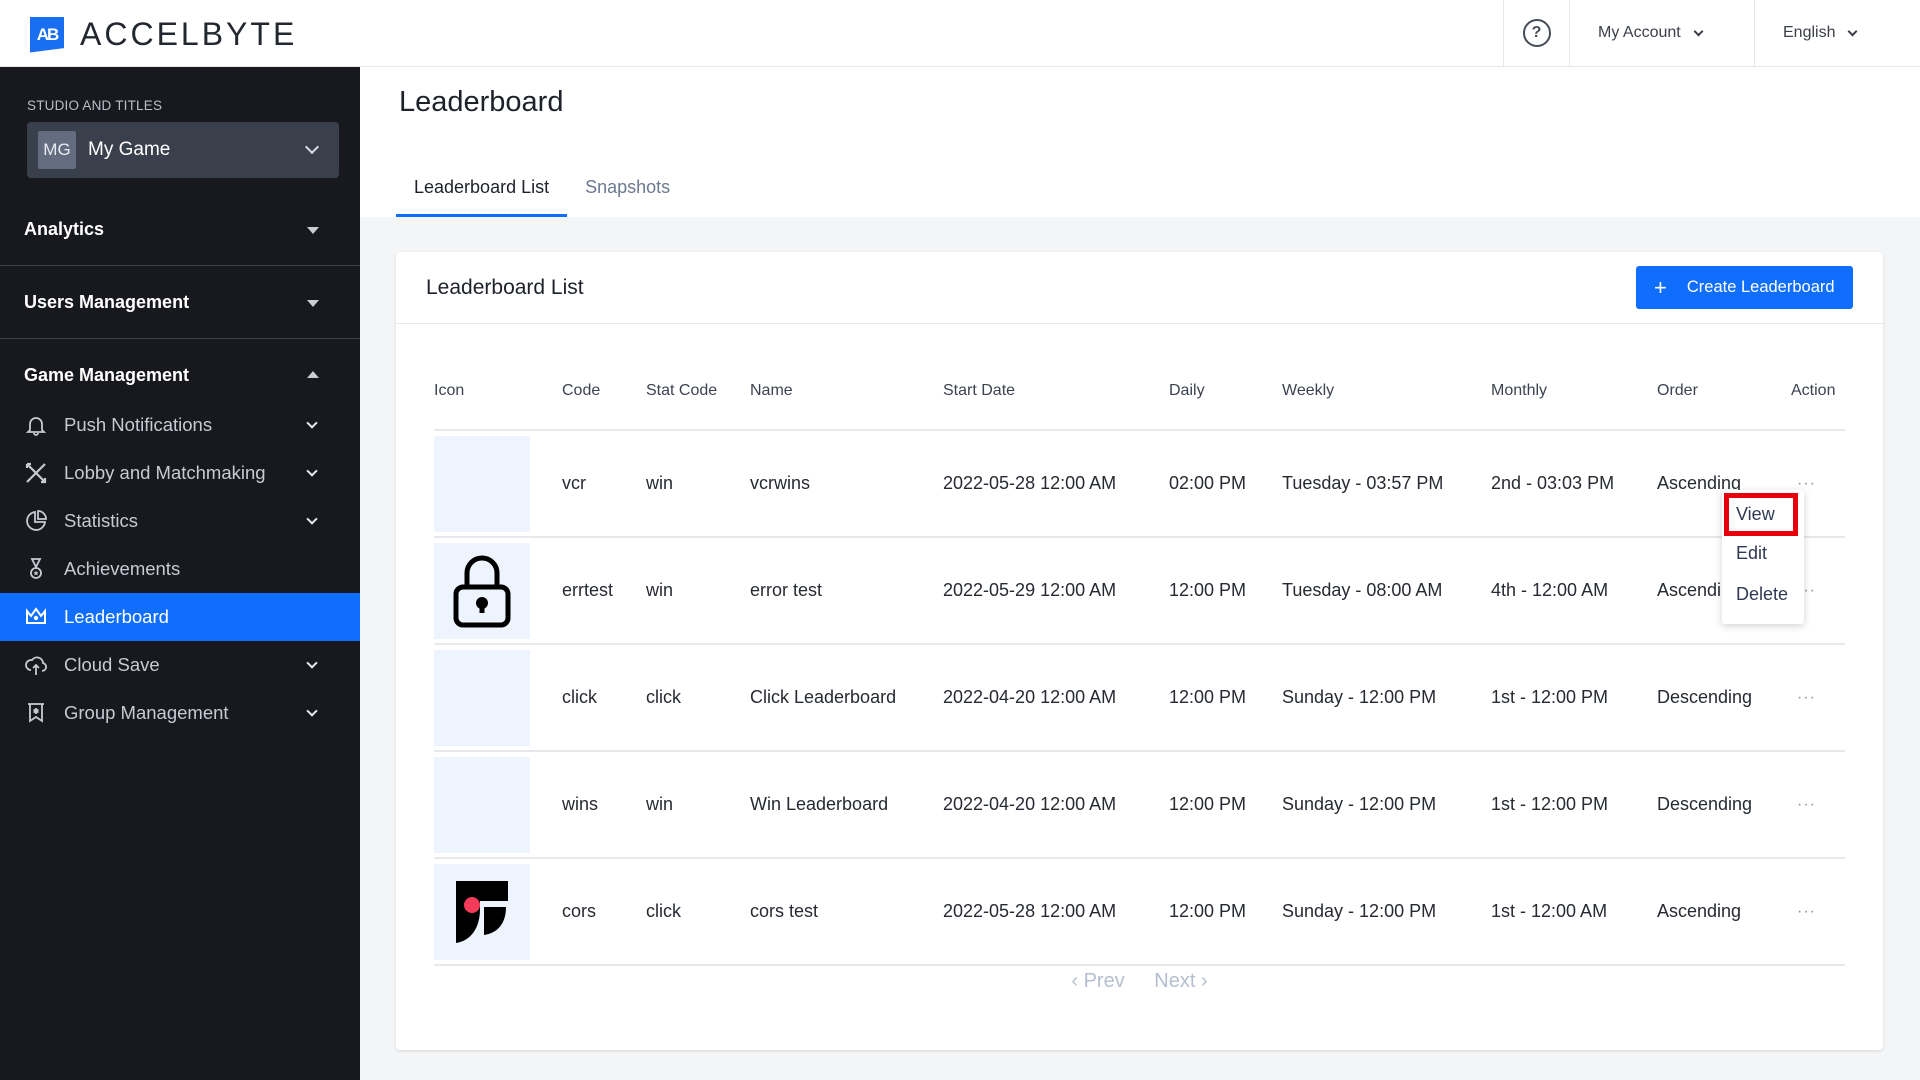 This screenshot has width=1920, height=1080. What do you see at coordinates (180, 617) in the screenshot?
I see `sidebar-item-leaderboard: Leaderboard` at bounding box center [180, 617].